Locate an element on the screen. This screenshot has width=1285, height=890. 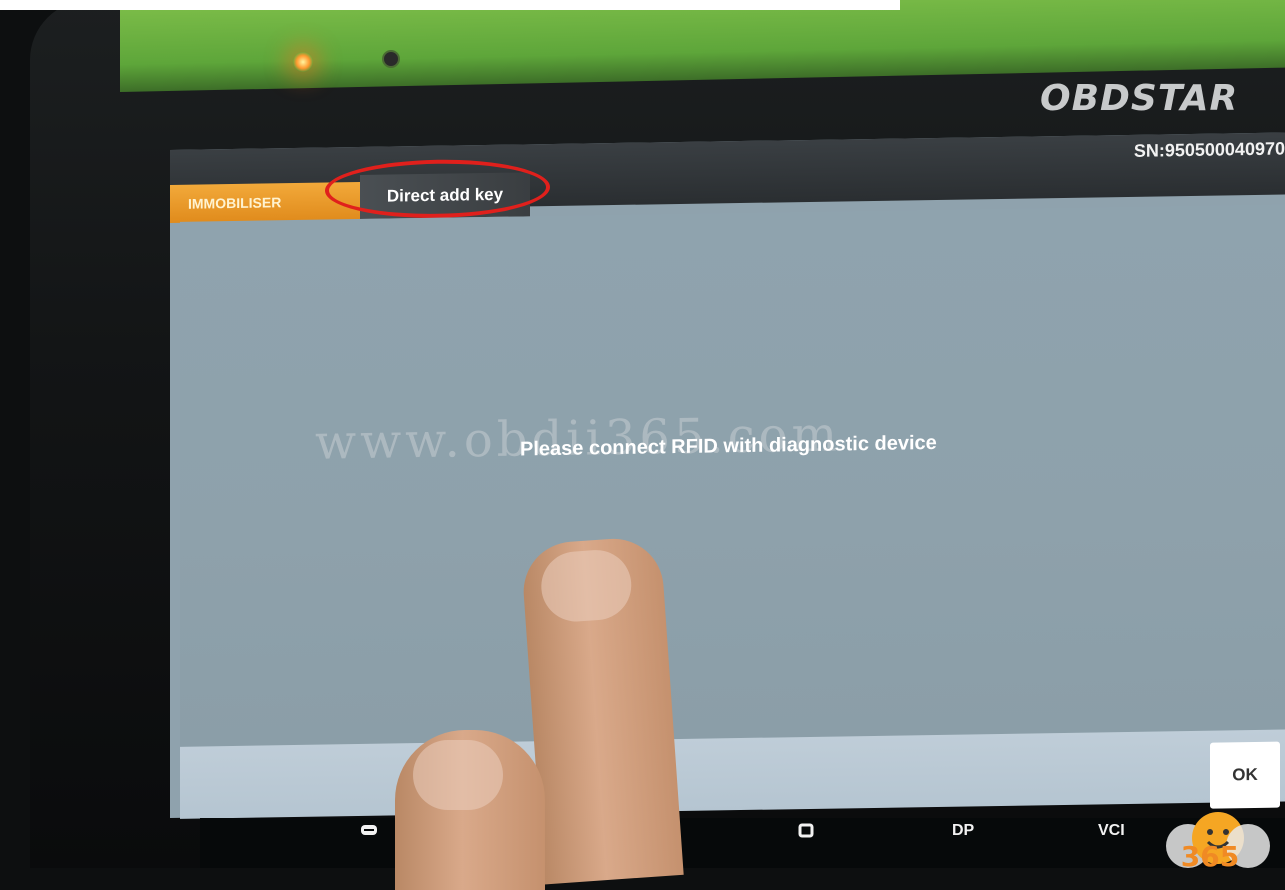
back-icon is located at coordinates (369, 832).